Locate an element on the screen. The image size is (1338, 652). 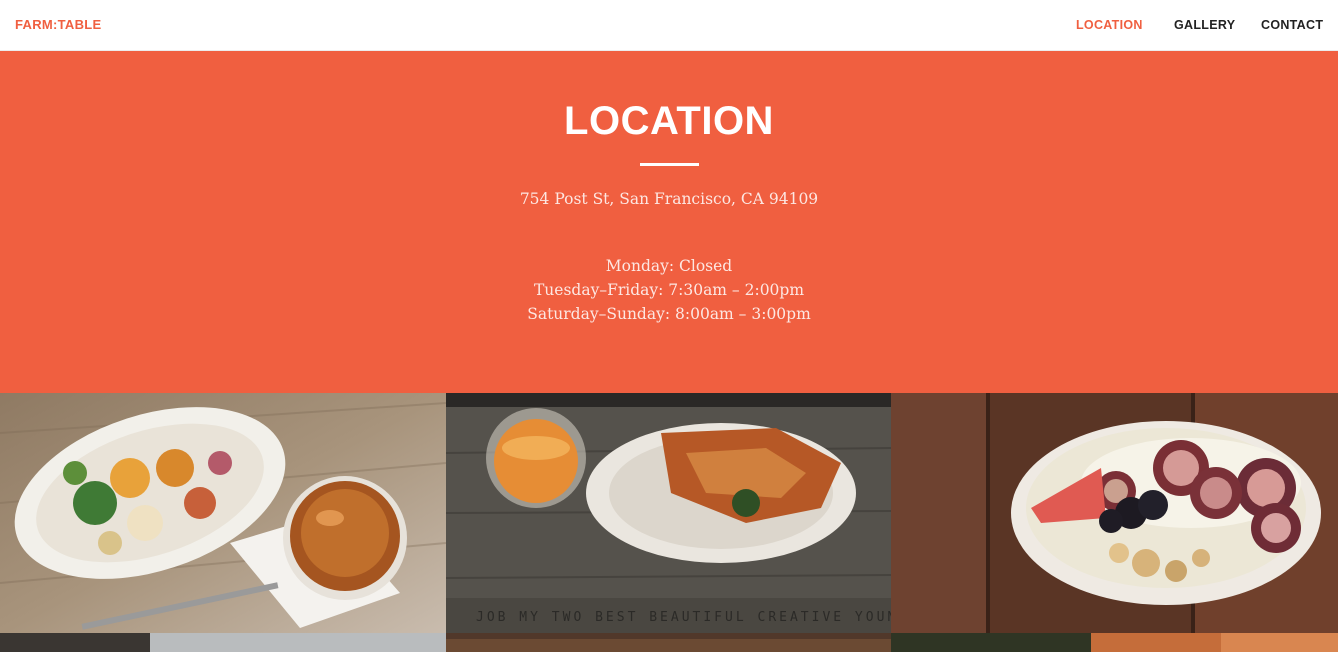
hours-monday: Monday: Closed is located at coordinates (669, 266).